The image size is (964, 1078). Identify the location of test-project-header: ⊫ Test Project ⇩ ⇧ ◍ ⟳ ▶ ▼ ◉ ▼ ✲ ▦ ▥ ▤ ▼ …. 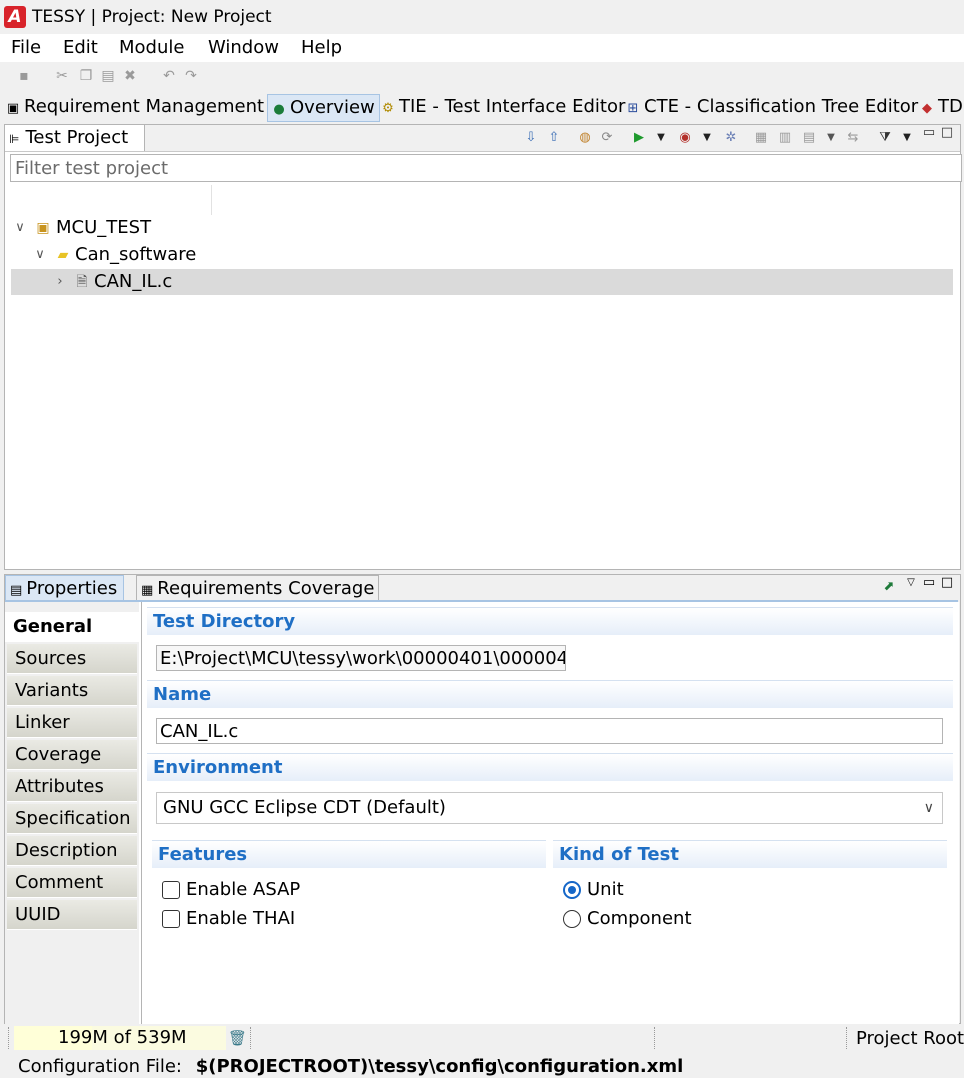
(482, 138).